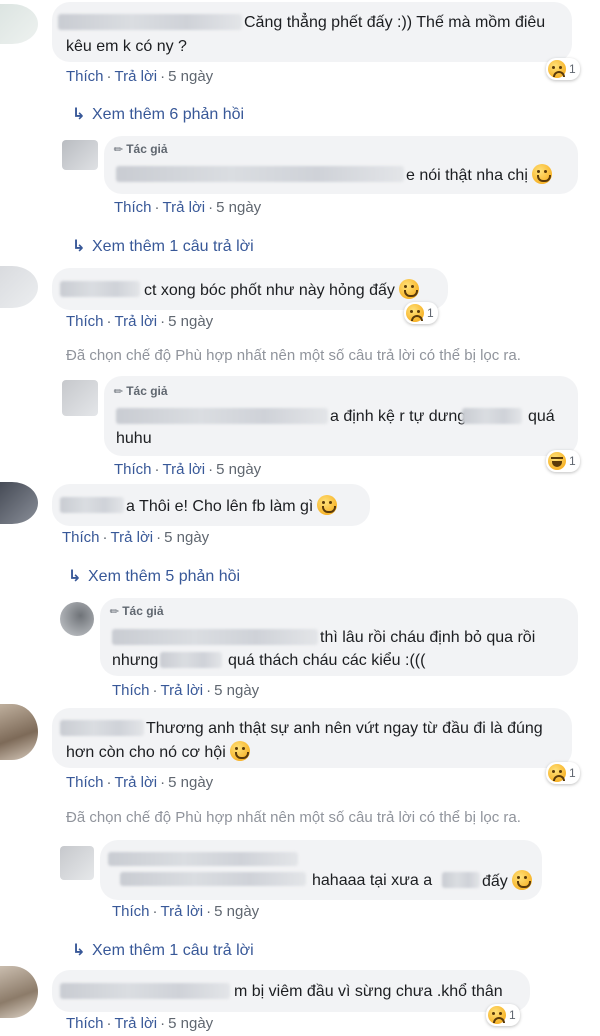 The image size is (600, 1036). Describe the element at coordinates (479, 175) in the screenshot. I see `comment-text: e nói thật nha chị` at that location.